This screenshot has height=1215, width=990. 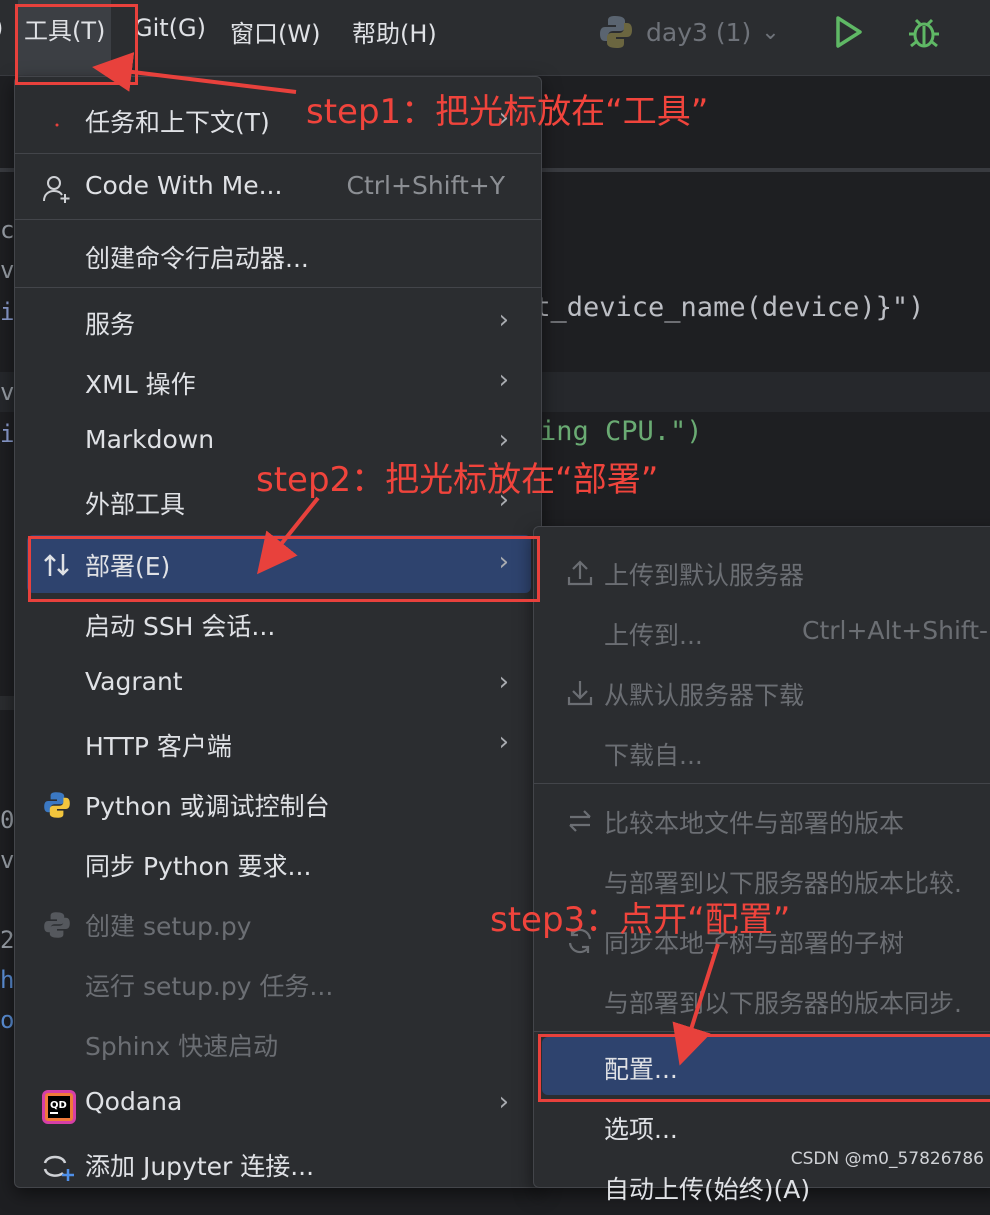 I want to click on arrow-step2, so click(x=288, y=535).